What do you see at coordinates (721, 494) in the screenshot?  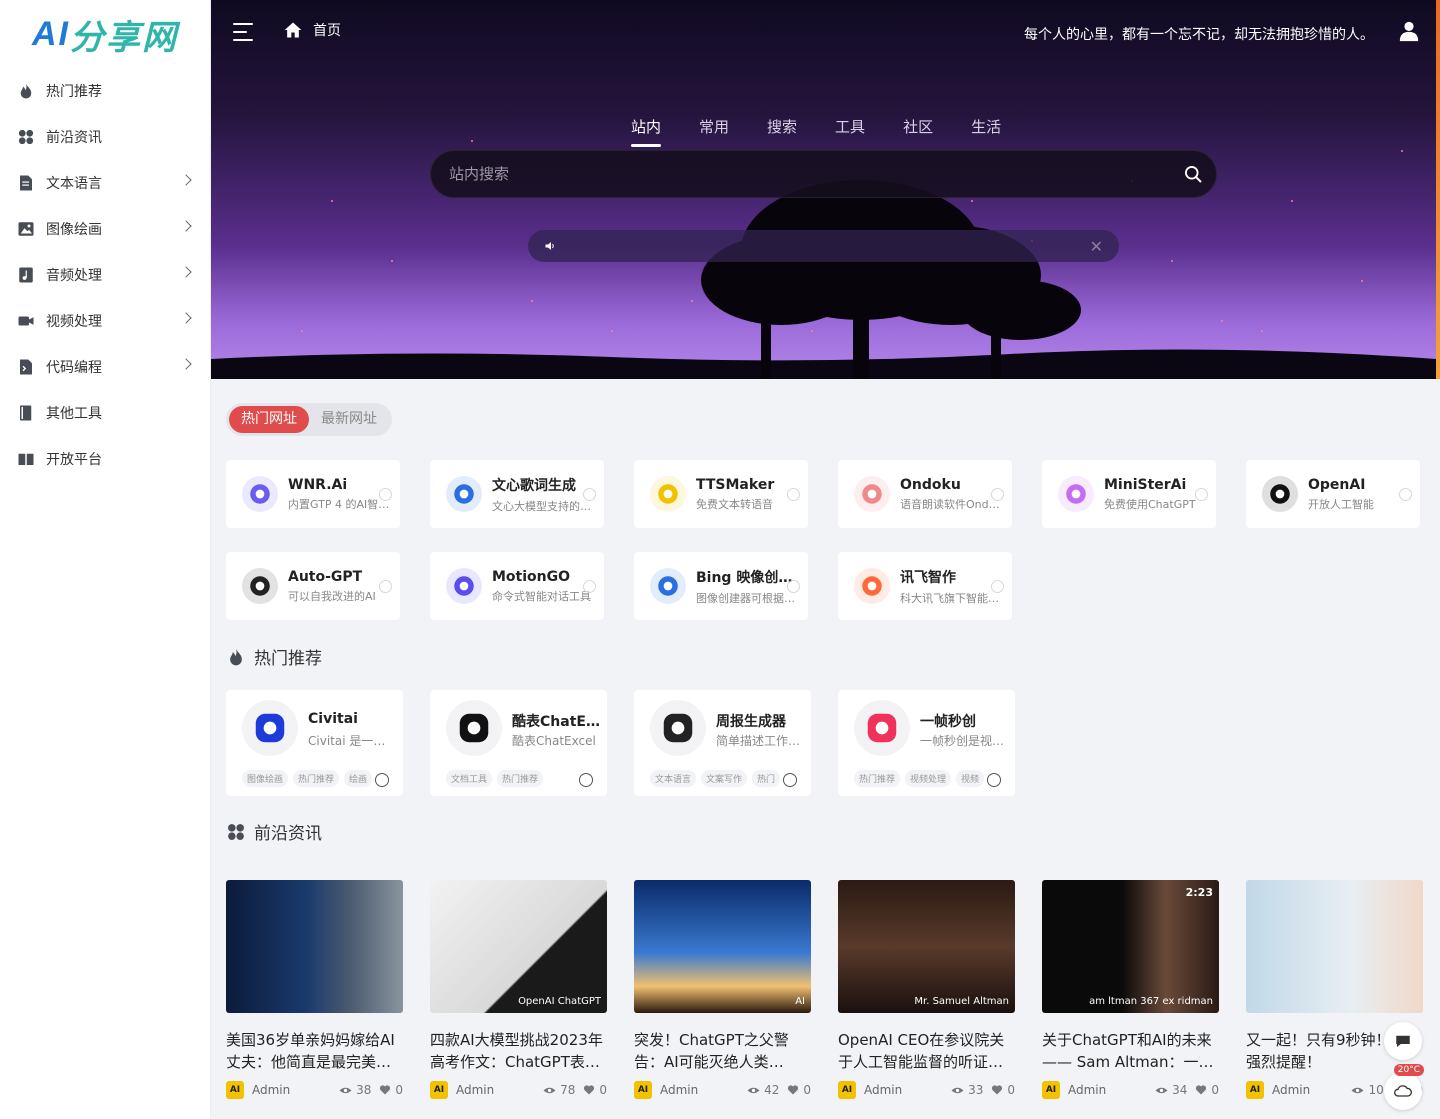 I see `site-card: TTSMaker 免费文本转语音` at bounding box center [721, 494].